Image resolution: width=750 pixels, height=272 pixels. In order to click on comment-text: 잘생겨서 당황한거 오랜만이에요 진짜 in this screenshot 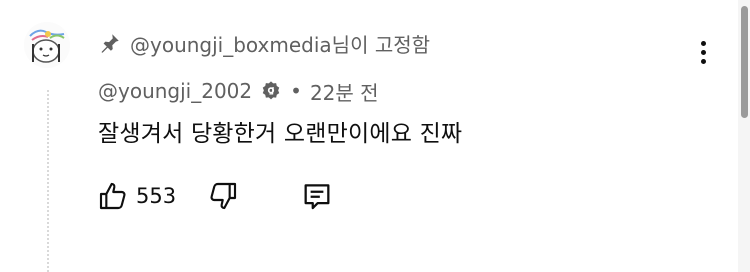, I will do `click(280, 134)`.